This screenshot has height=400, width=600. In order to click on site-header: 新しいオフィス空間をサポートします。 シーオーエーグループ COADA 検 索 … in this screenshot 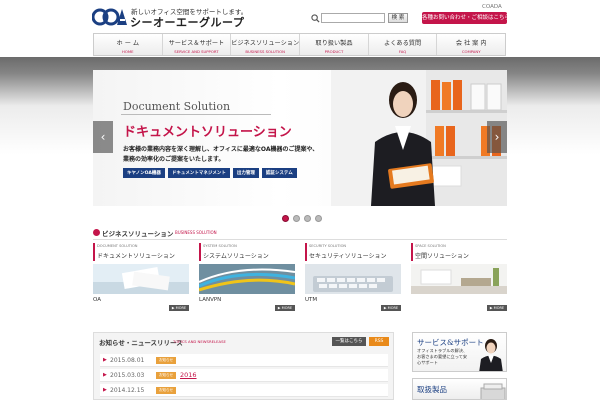, I will do `click(300, 16)`.